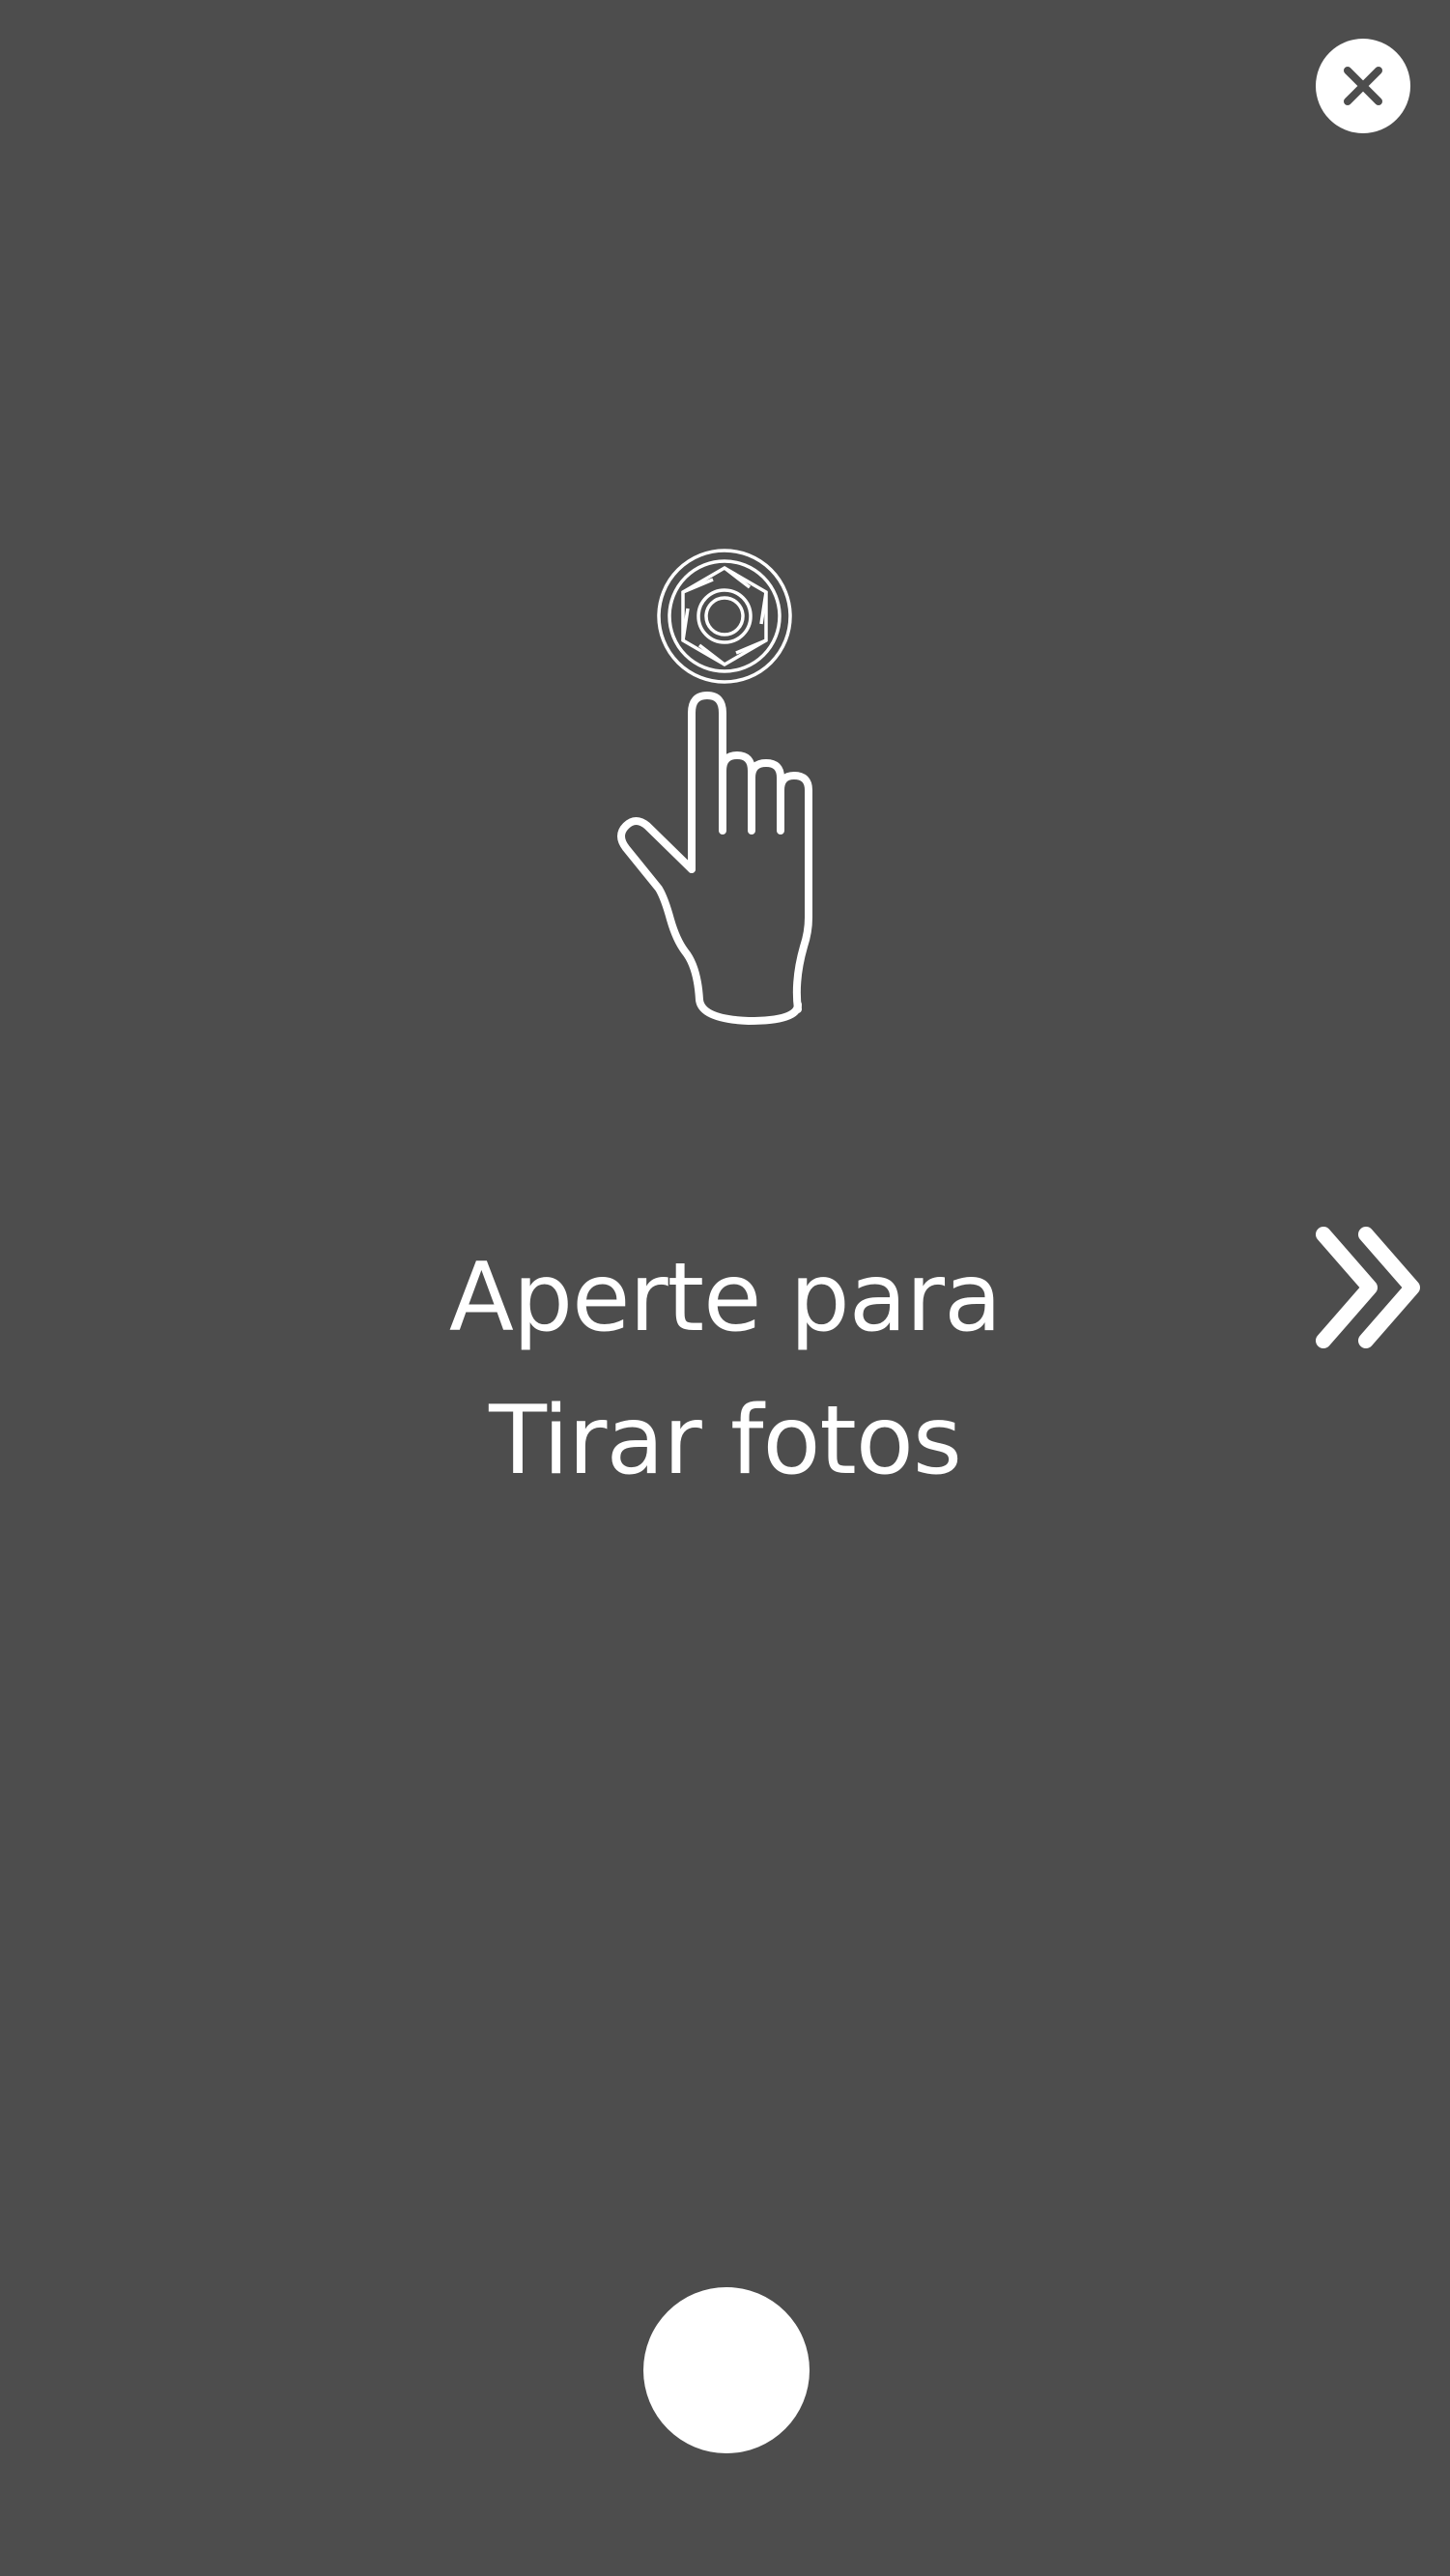  What do you see at coordinates (725, 1370) in the screenshot?
I see `instruction-text: Aperte para Tirar fotos` at bounding box center [725, 1370].